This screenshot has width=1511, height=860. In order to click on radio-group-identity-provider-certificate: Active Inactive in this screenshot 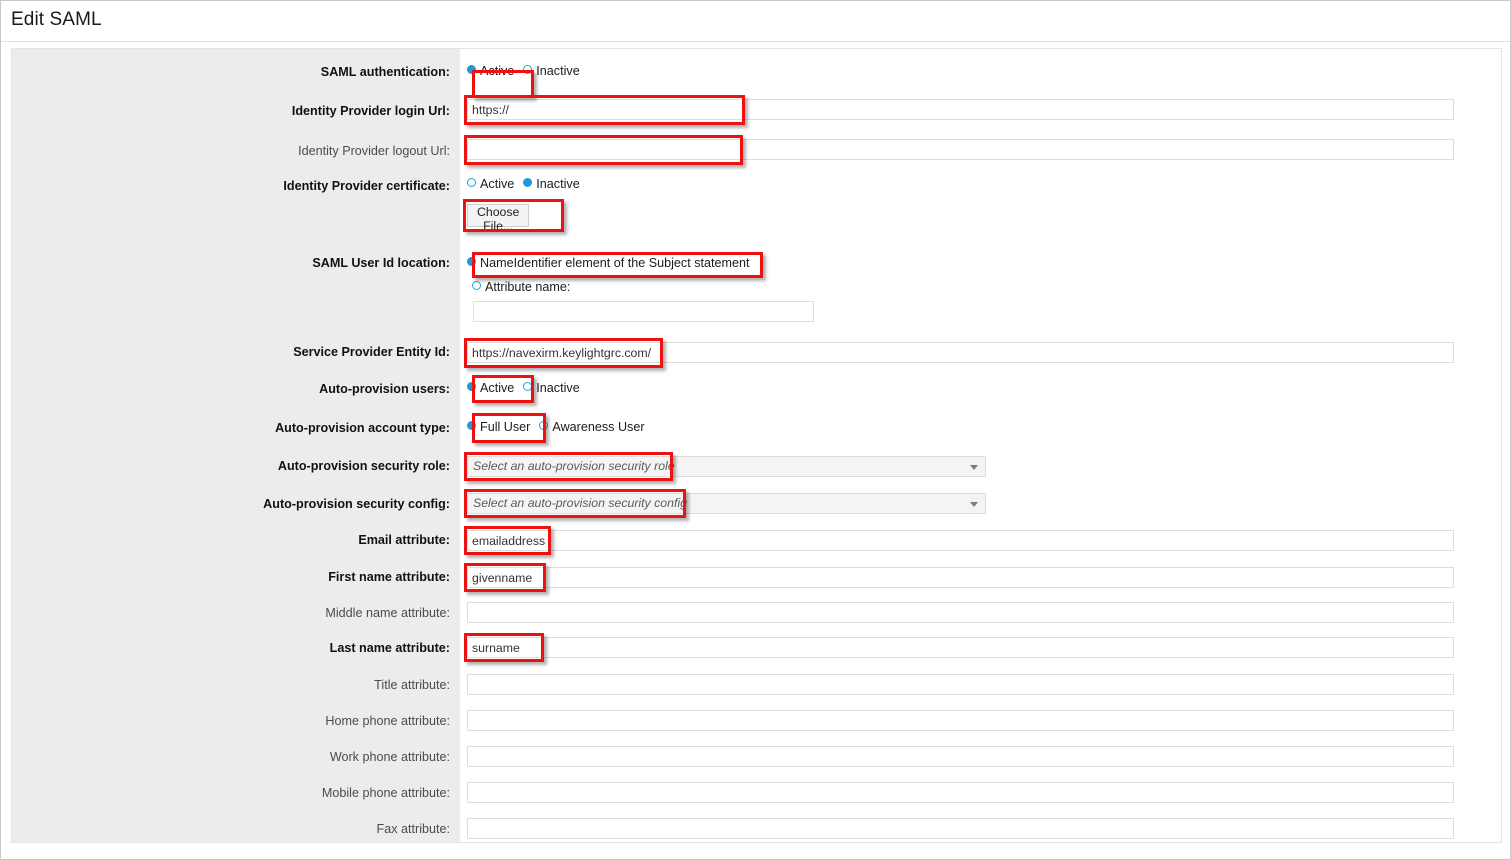, I will do `click(528, 184)`.